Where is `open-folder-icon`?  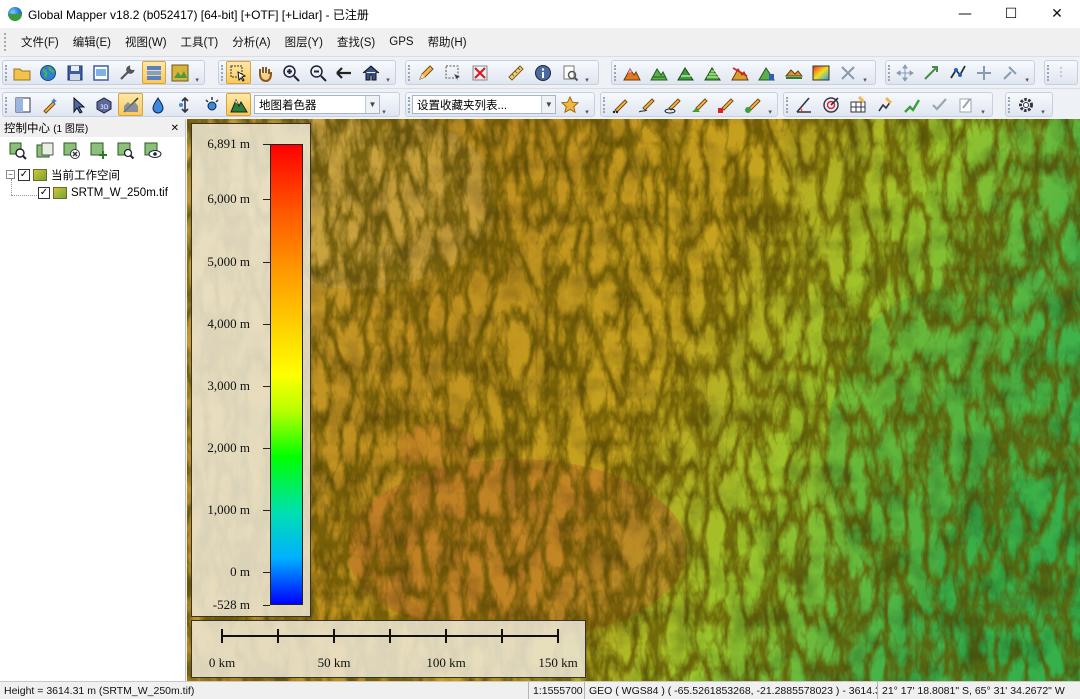 open-folder-icon is located at coordinates (22, 72).